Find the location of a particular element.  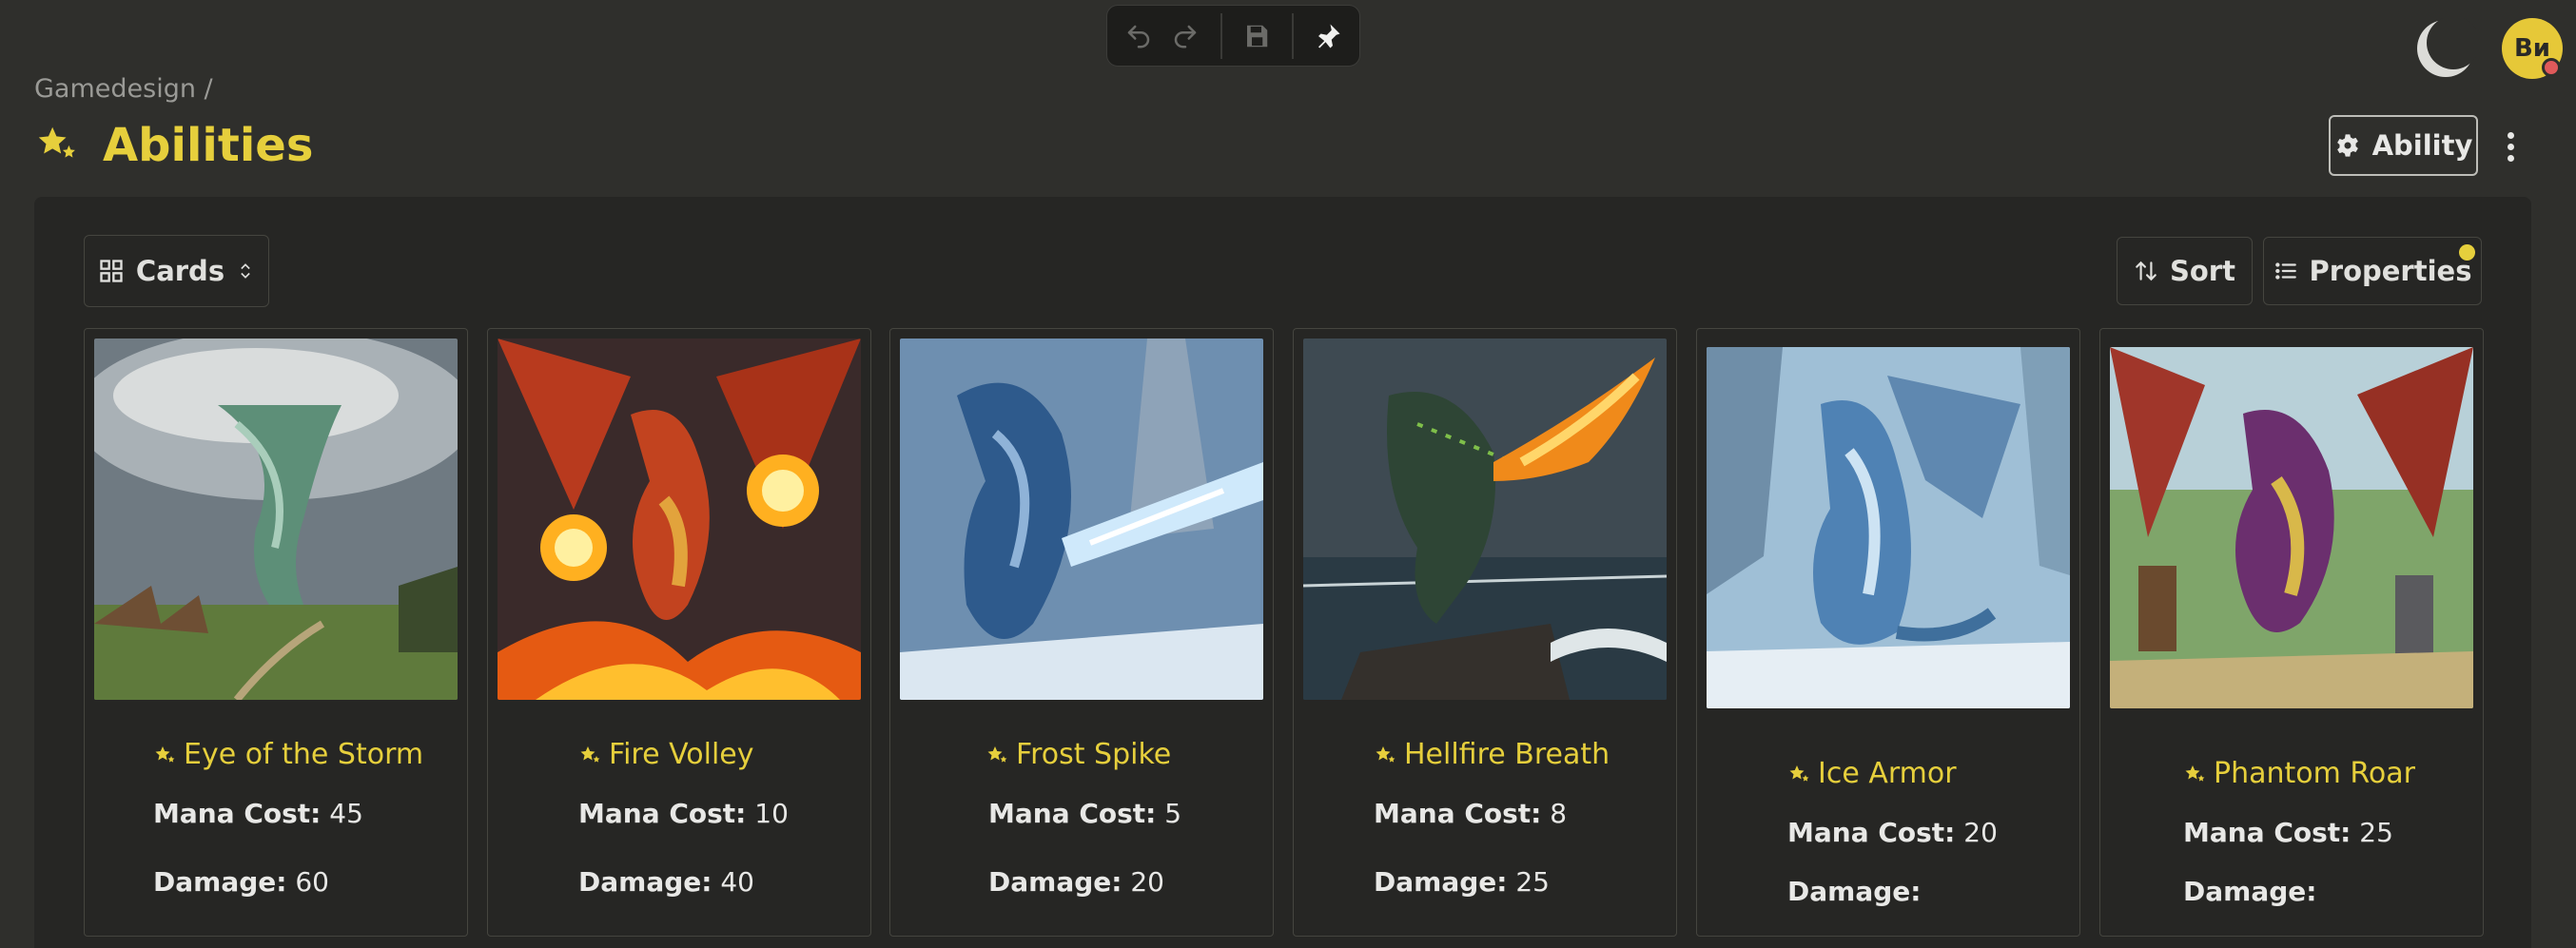

card-title: Phantom Roar is located at coordinates (2299, 773).